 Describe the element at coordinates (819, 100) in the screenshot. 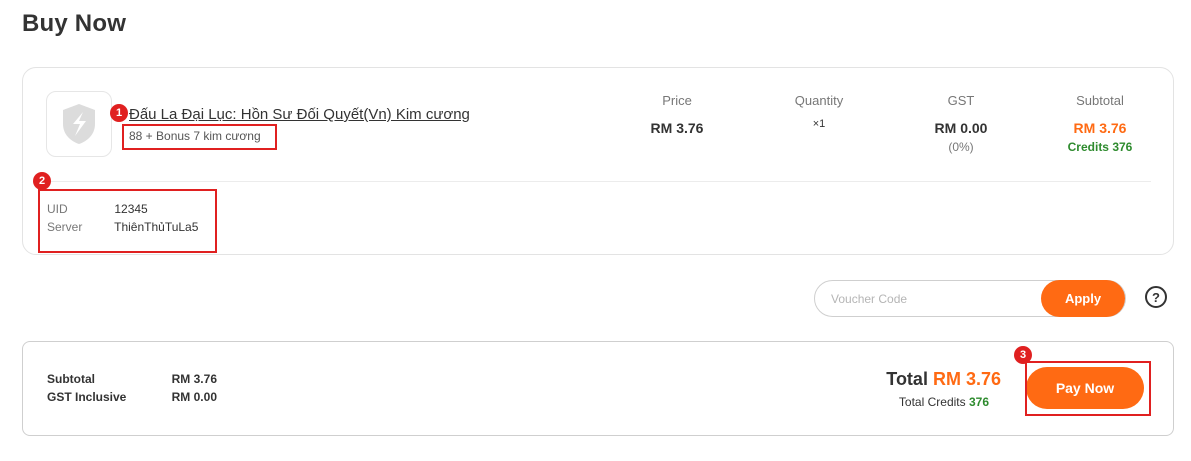

I see `quantity-header: Quantity` at that location.